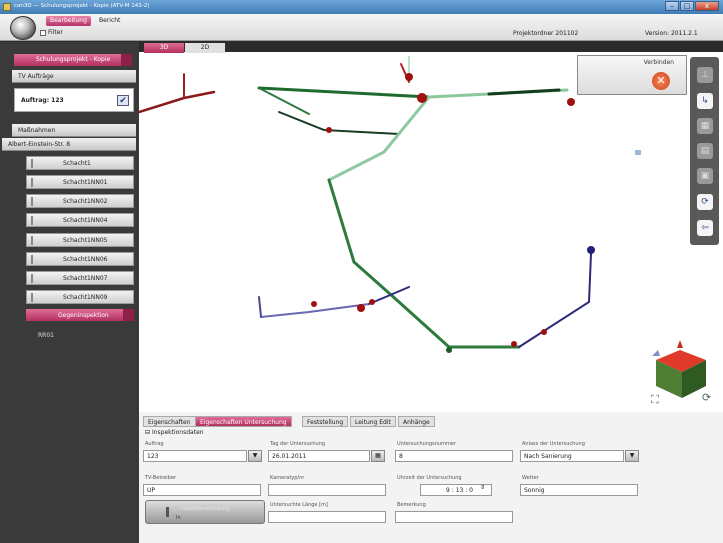 This screenshot has width=723, height=543. Describe the element at coordinates (572, 456) in the screenshot. I see `anlass-select: Nach Sanierung` at that location.